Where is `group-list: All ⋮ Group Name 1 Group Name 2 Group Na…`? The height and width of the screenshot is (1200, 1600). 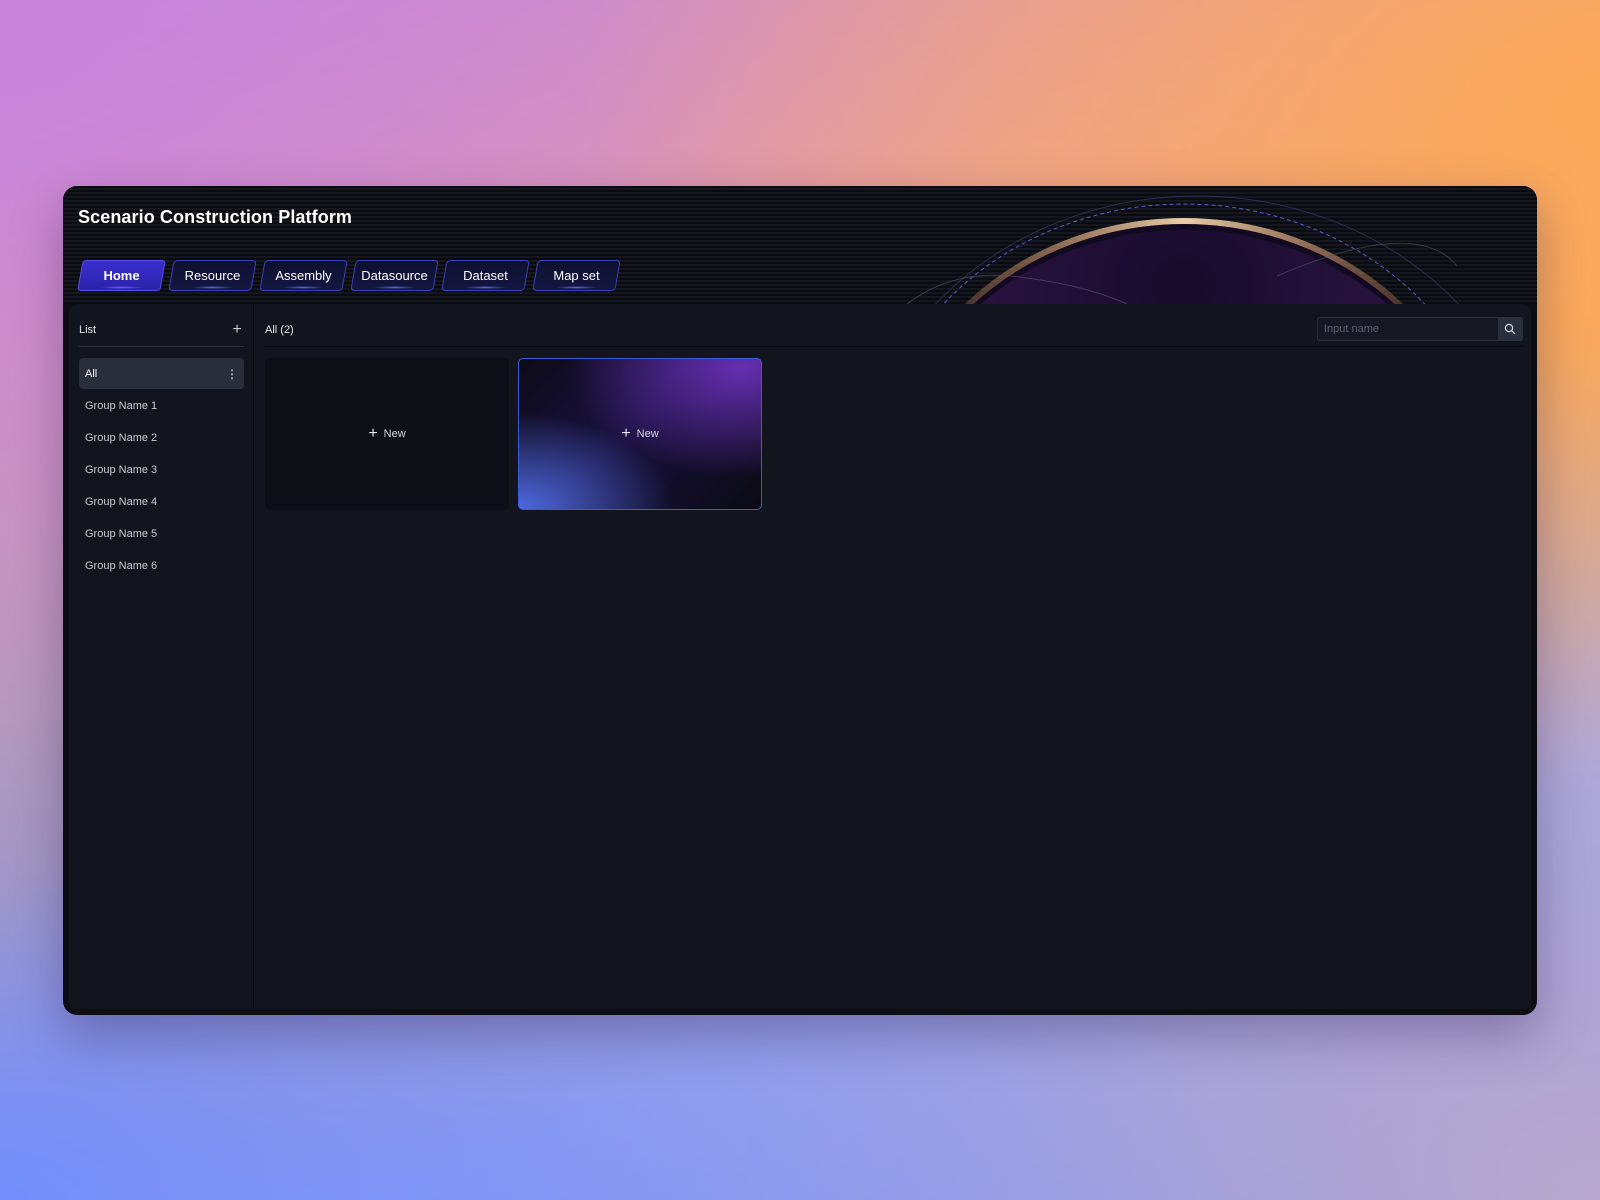 group-list: All ⋮ Group Name 1 Group Name 2 Group Na… is located at coordinates (161, 470).